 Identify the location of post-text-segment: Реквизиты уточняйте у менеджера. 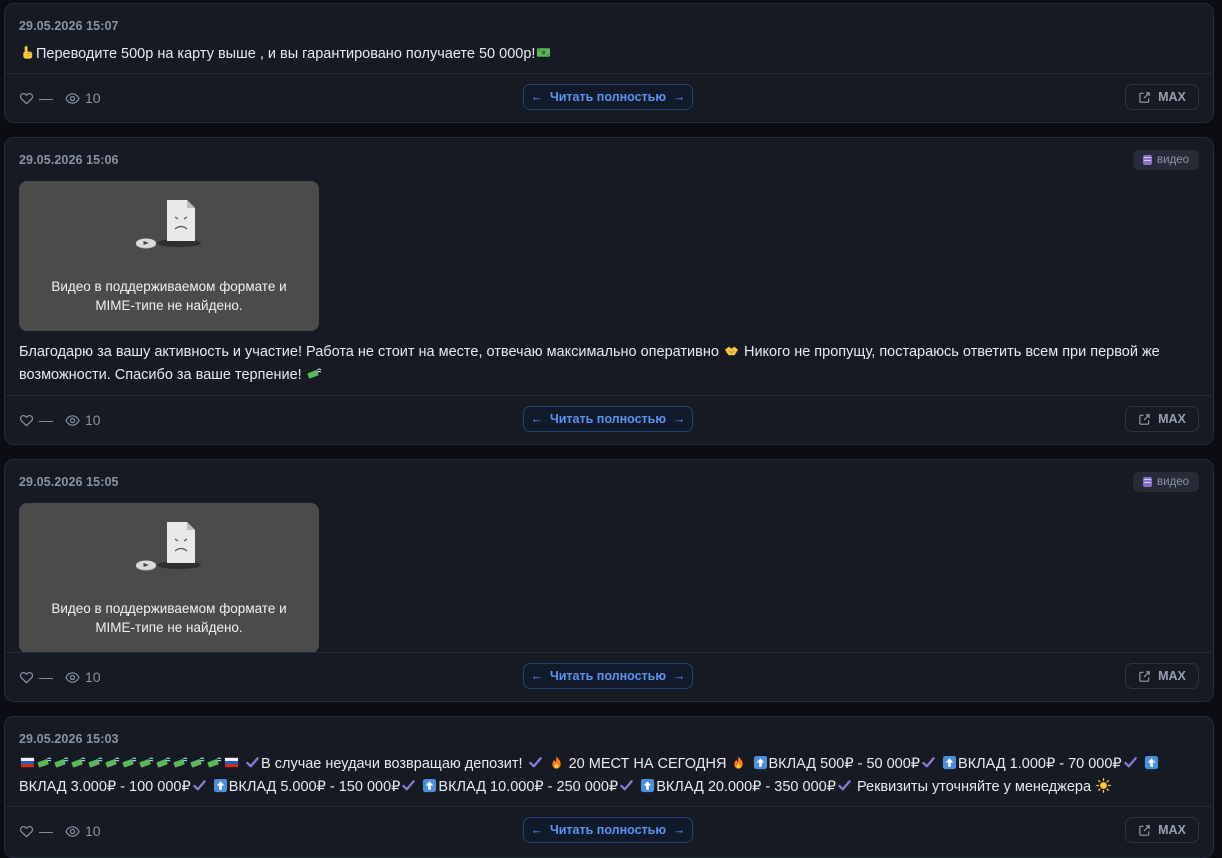
(974, 787).